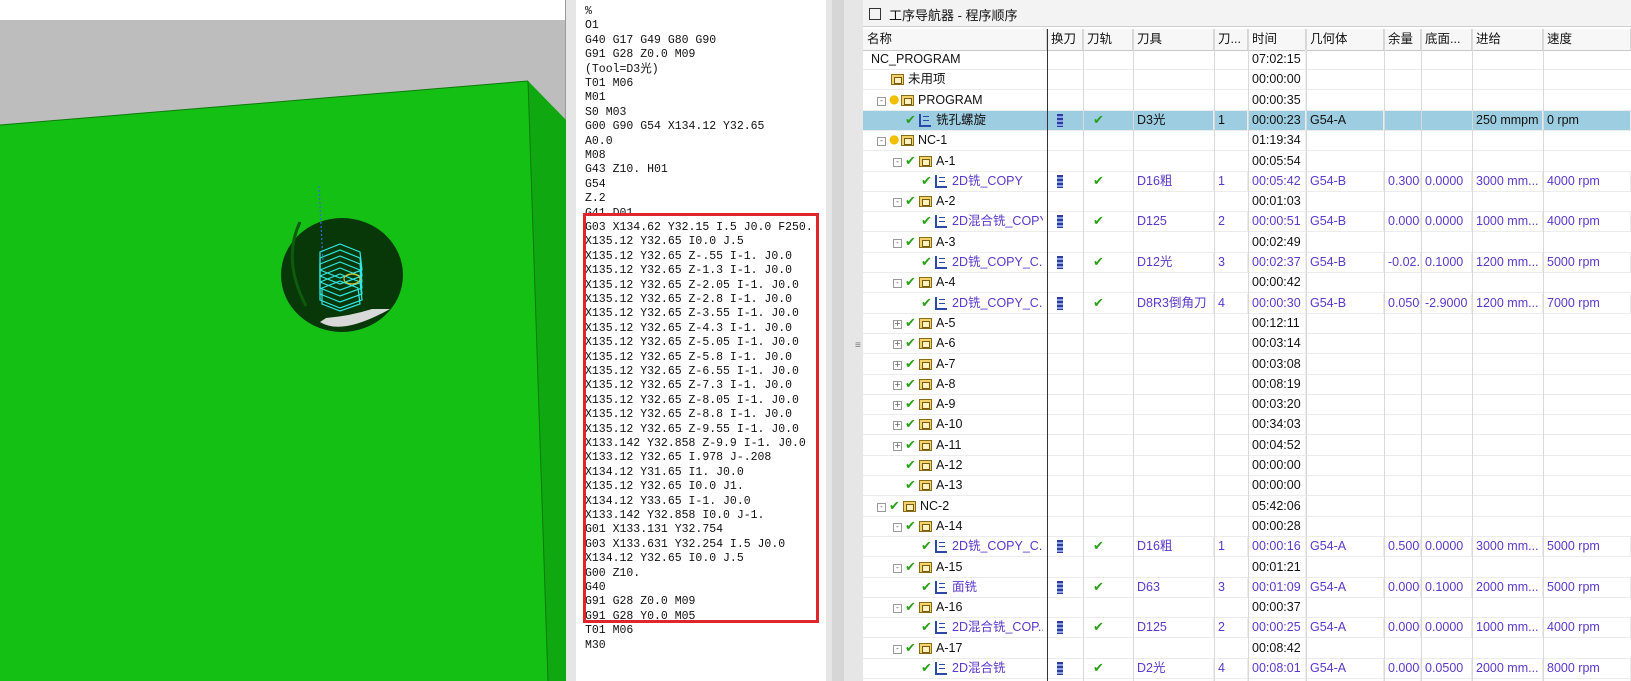 This screenshot has height=681, width=1631. What do you see at coordinates (1247, 242) in the screenshot?
I see `group-row: - ✔ A-3 00:02:49` at bounding box center [1247, 242].